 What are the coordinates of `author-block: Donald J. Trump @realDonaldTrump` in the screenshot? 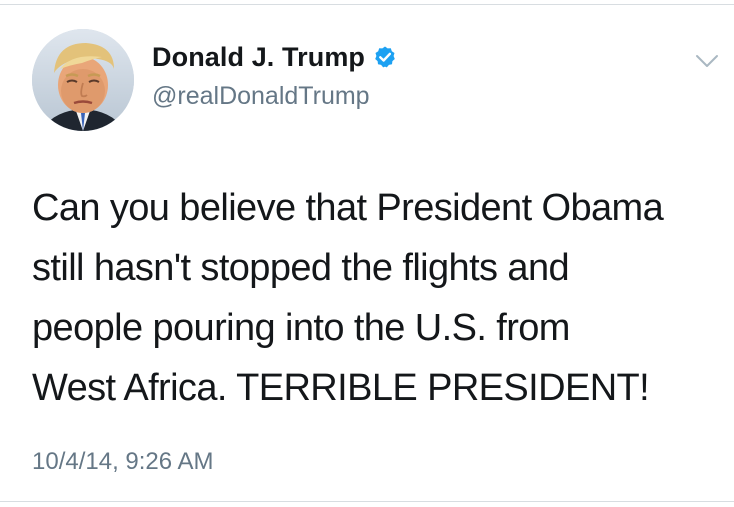 It's located at (274, 75).